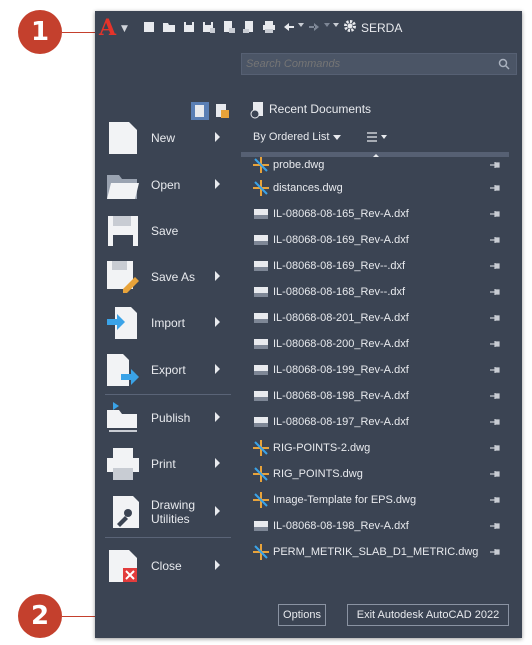  I want to click on recent-file-row: IL-08068-08-165_Rev-A.dxf, so click(378, 214).